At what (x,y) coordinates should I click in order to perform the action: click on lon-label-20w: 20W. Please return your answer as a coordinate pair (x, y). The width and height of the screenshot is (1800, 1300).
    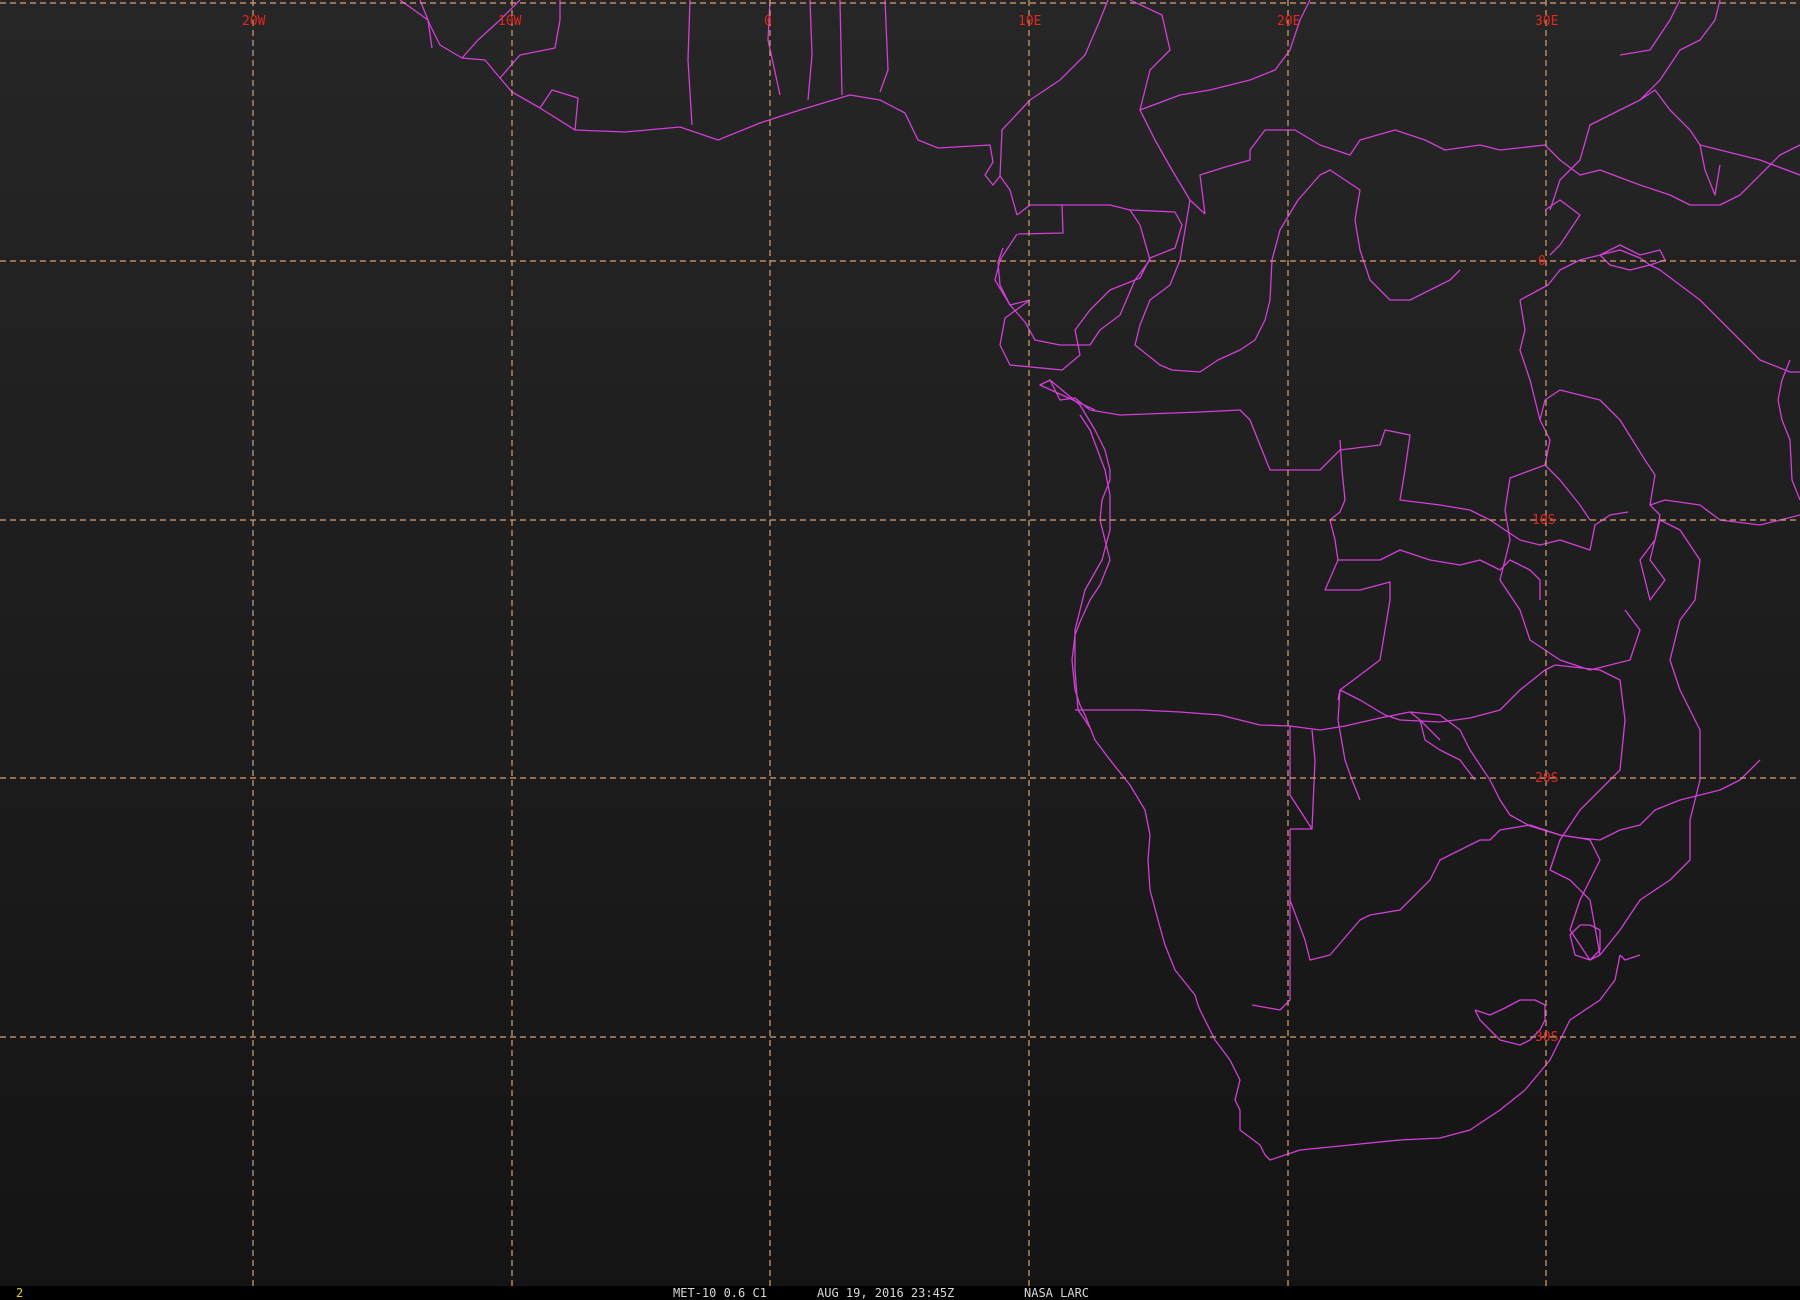
    Looking at the image, I should click on (254, 21).